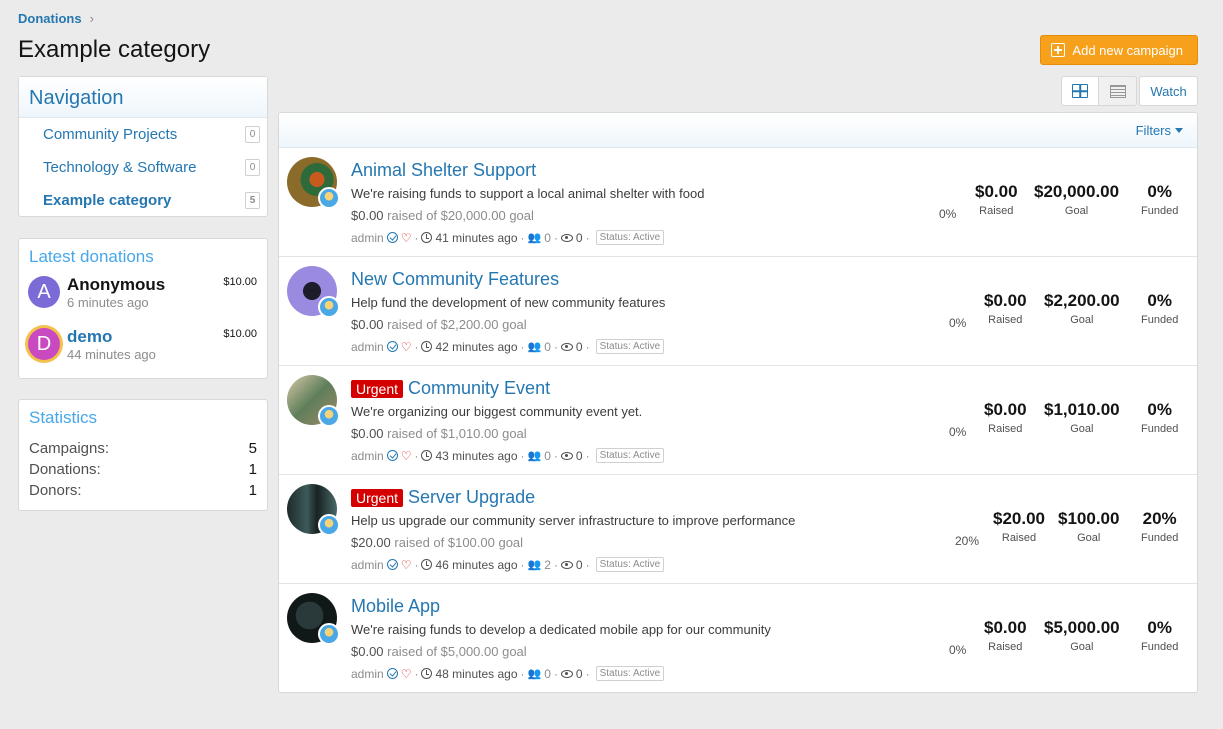  Describe the element at coordinates (240, 334) in the screenshot. I see `donation-amount: $10.00` at that location.